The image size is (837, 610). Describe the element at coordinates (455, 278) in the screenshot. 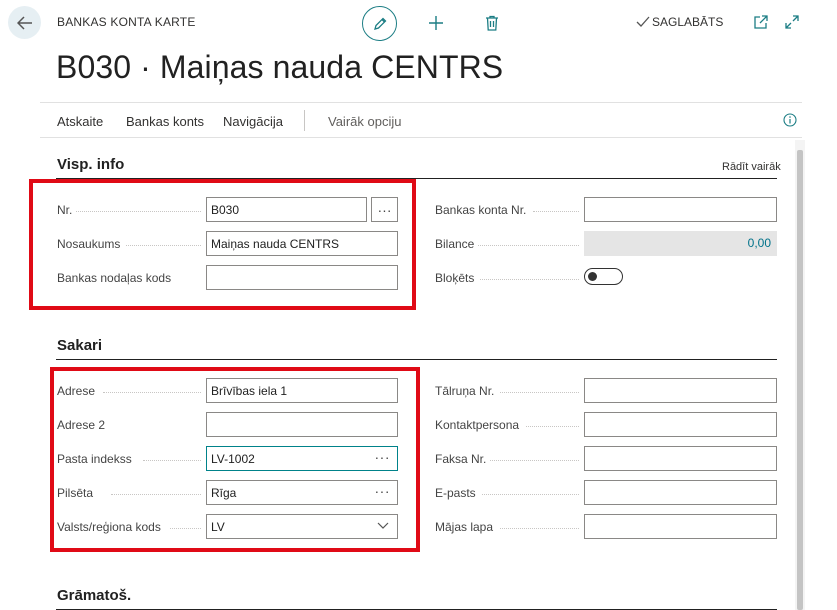

I see `blocked-label: Bloķēts` at that location.